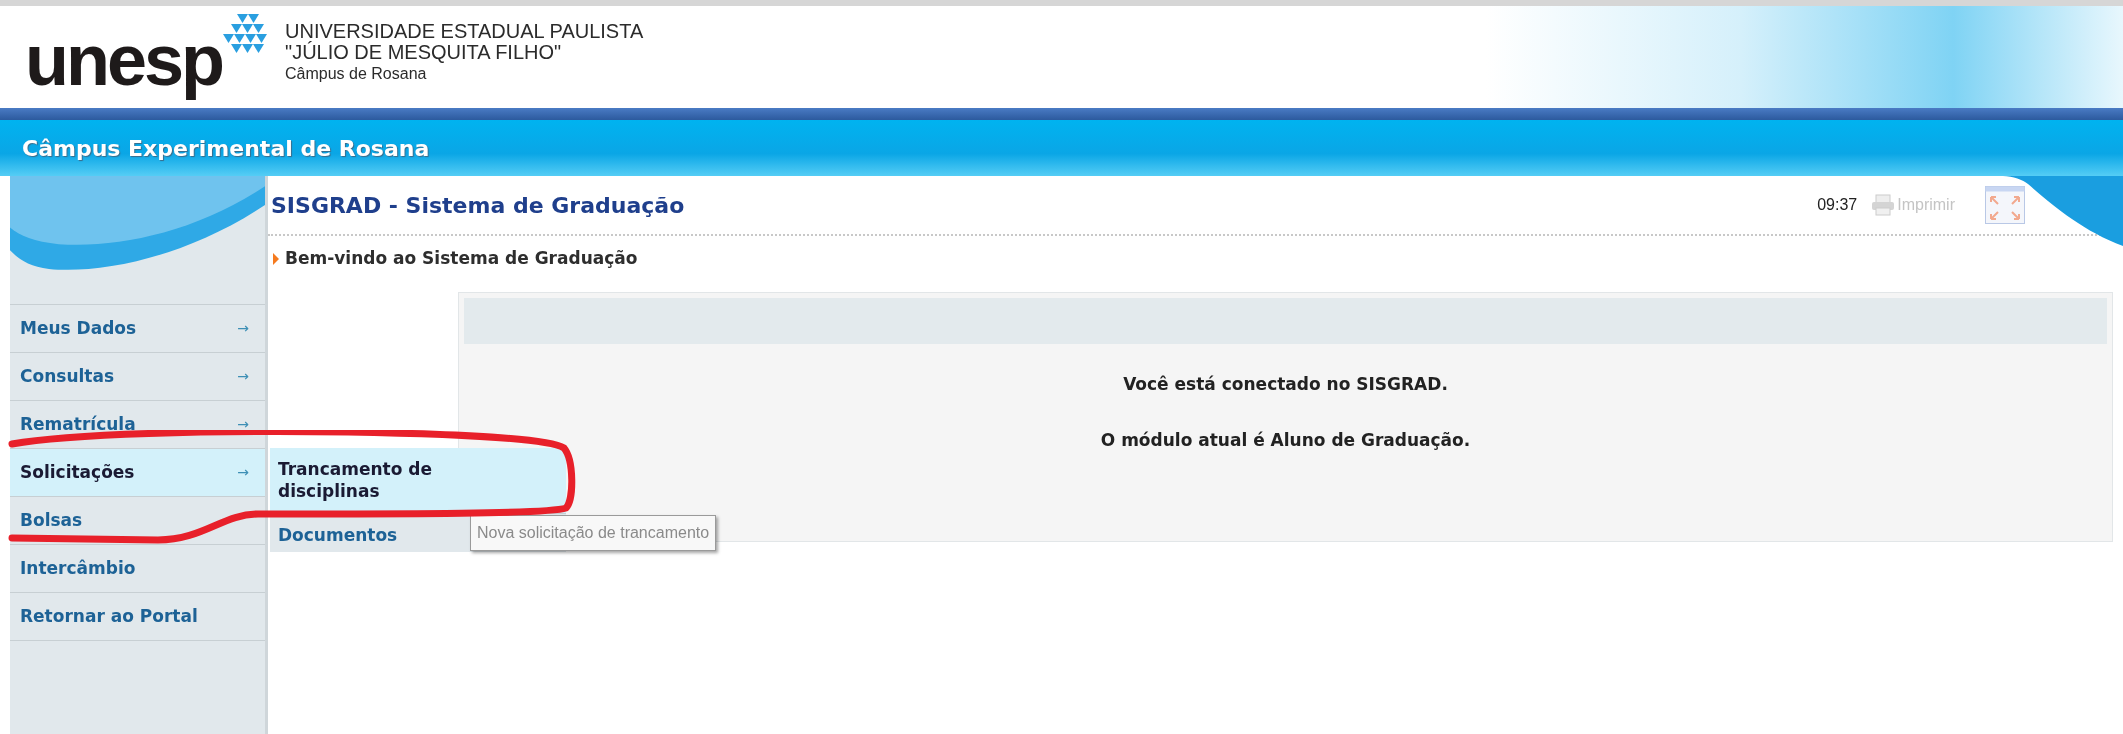  What do you see at coordinates (78, 328) in the screenshot?
I see `menu-label: Meus Dados` at bounding box center [78, 328].